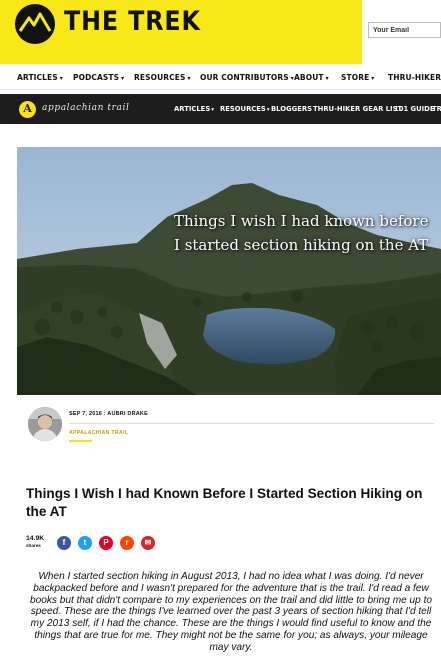  Describe the element at coordinates (245, 109) in the screenshot. I see `subnav-item-resources: RESOURCES▾` at that location.